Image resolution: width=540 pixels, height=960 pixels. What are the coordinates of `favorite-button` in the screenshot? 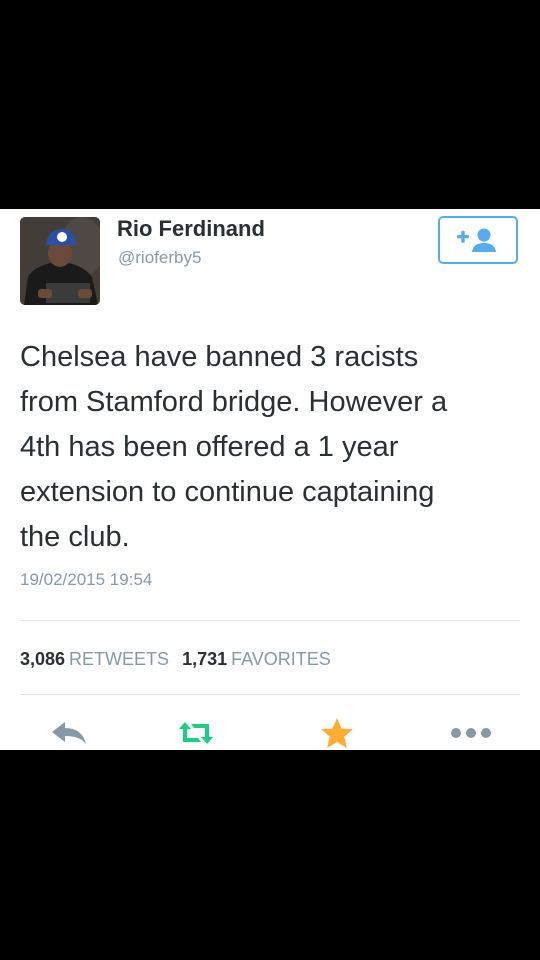 It's located at (337, 733).